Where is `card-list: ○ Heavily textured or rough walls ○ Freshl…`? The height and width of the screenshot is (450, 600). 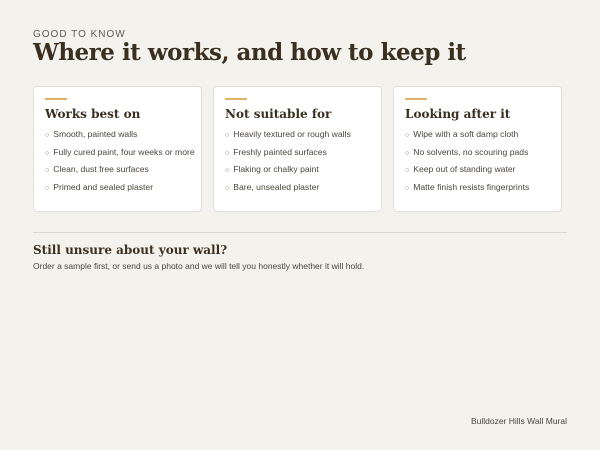
card-list: ○ Heavily textured or rough walls ○ Freshl… is located at coordinates (303, 161).